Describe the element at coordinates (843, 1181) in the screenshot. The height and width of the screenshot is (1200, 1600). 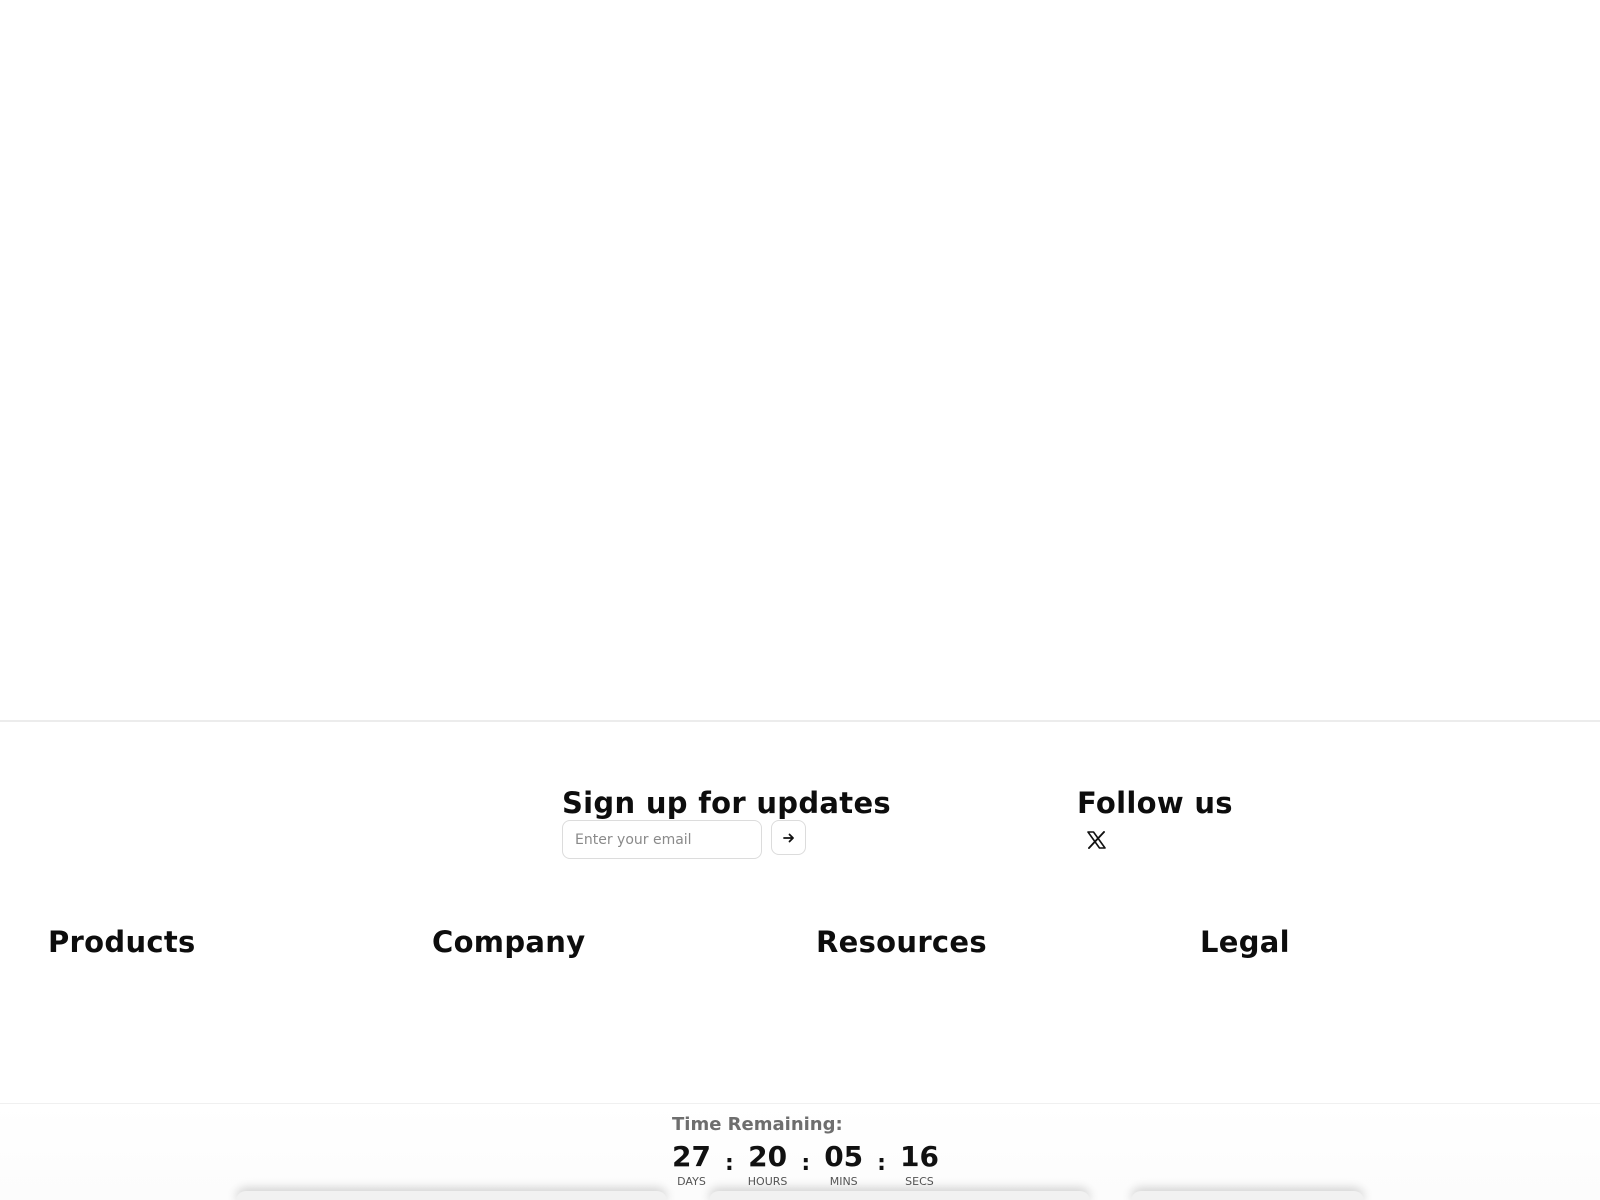
I see `mins-label: MINS` at that location.